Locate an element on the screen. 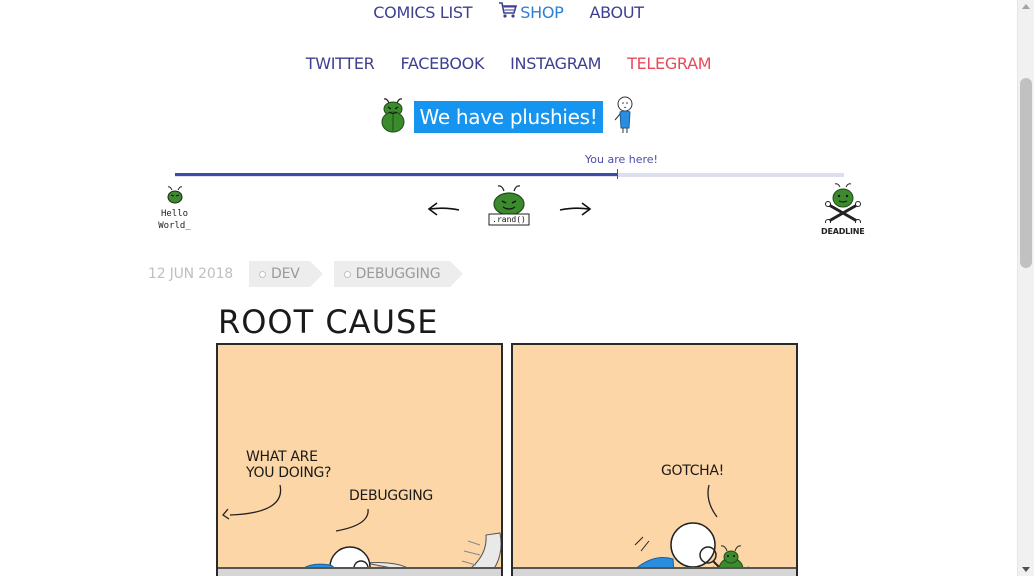 The image size is (1034, 576). archive-progress-bar is located at coordinates (509, 174).